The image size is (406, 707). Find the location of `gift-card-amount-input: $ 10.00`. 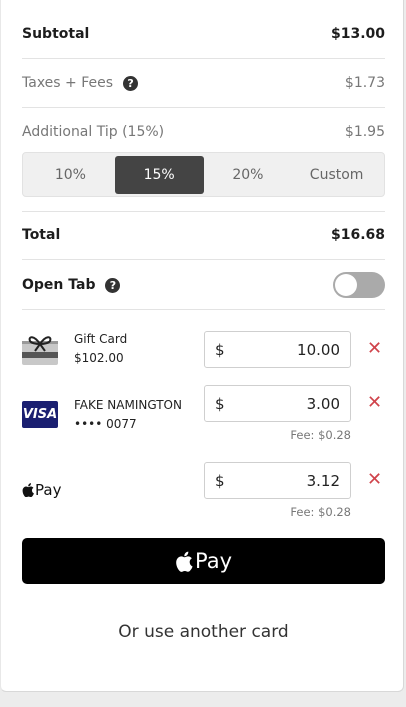

gift-card-amount-input: $ 10.00 is located at coordinates (277, 349).